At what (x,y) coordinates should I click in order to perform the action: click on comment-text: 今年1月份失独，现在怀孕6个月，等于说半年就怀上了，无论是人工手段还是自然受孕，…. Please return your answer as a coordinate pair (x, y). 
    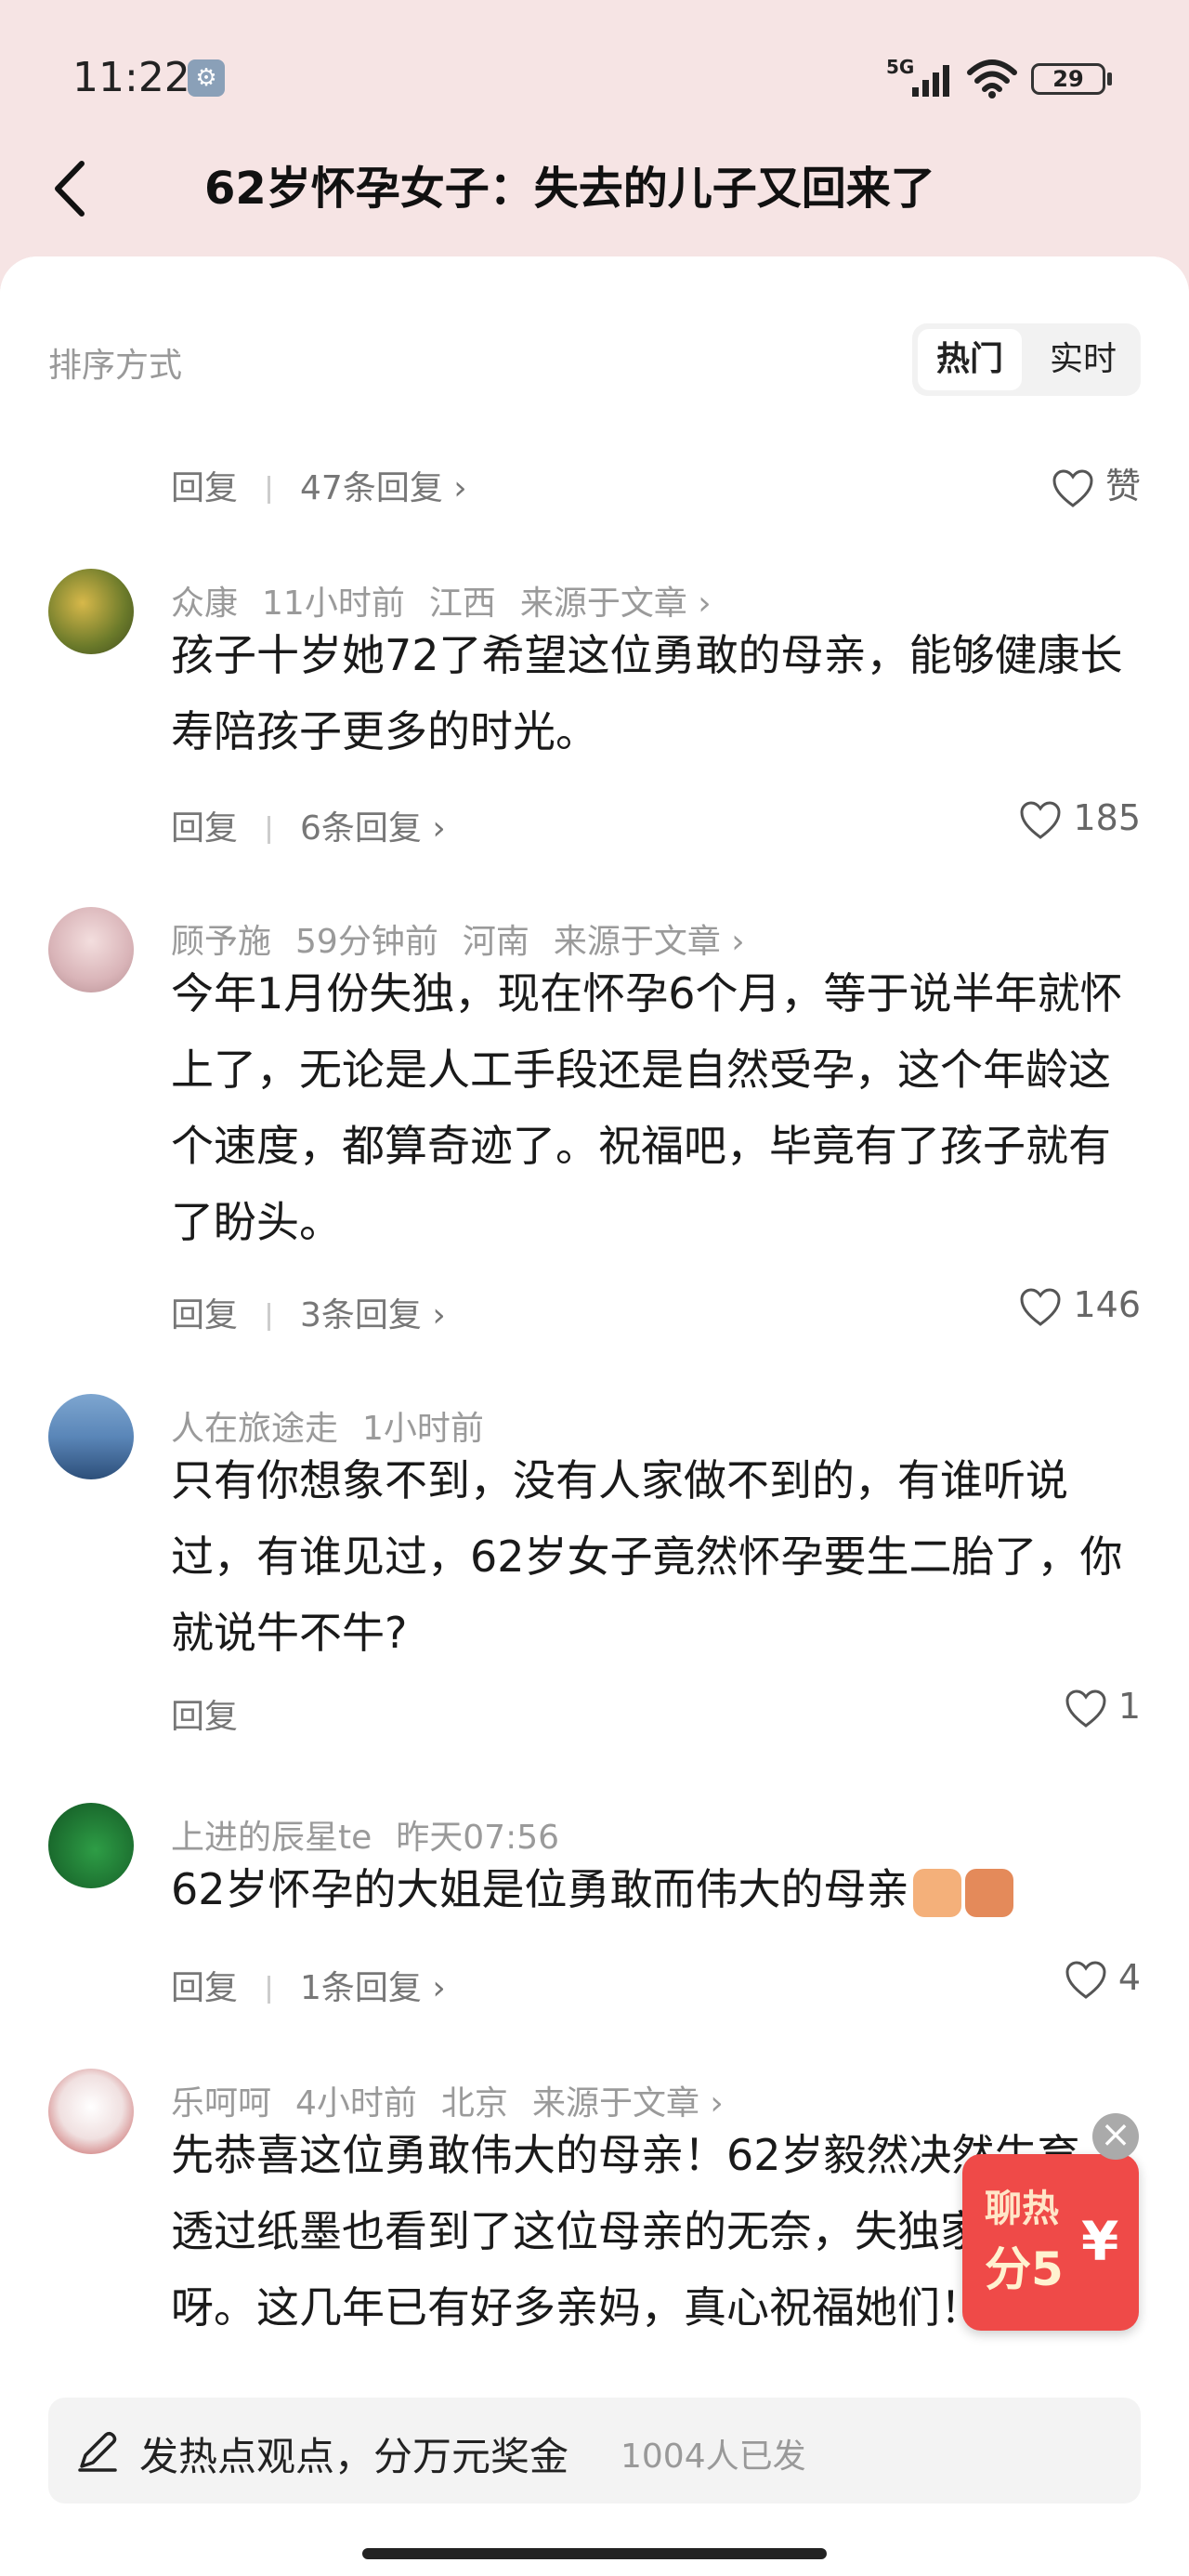
    Looking at the image, I should click on (647, 1107).